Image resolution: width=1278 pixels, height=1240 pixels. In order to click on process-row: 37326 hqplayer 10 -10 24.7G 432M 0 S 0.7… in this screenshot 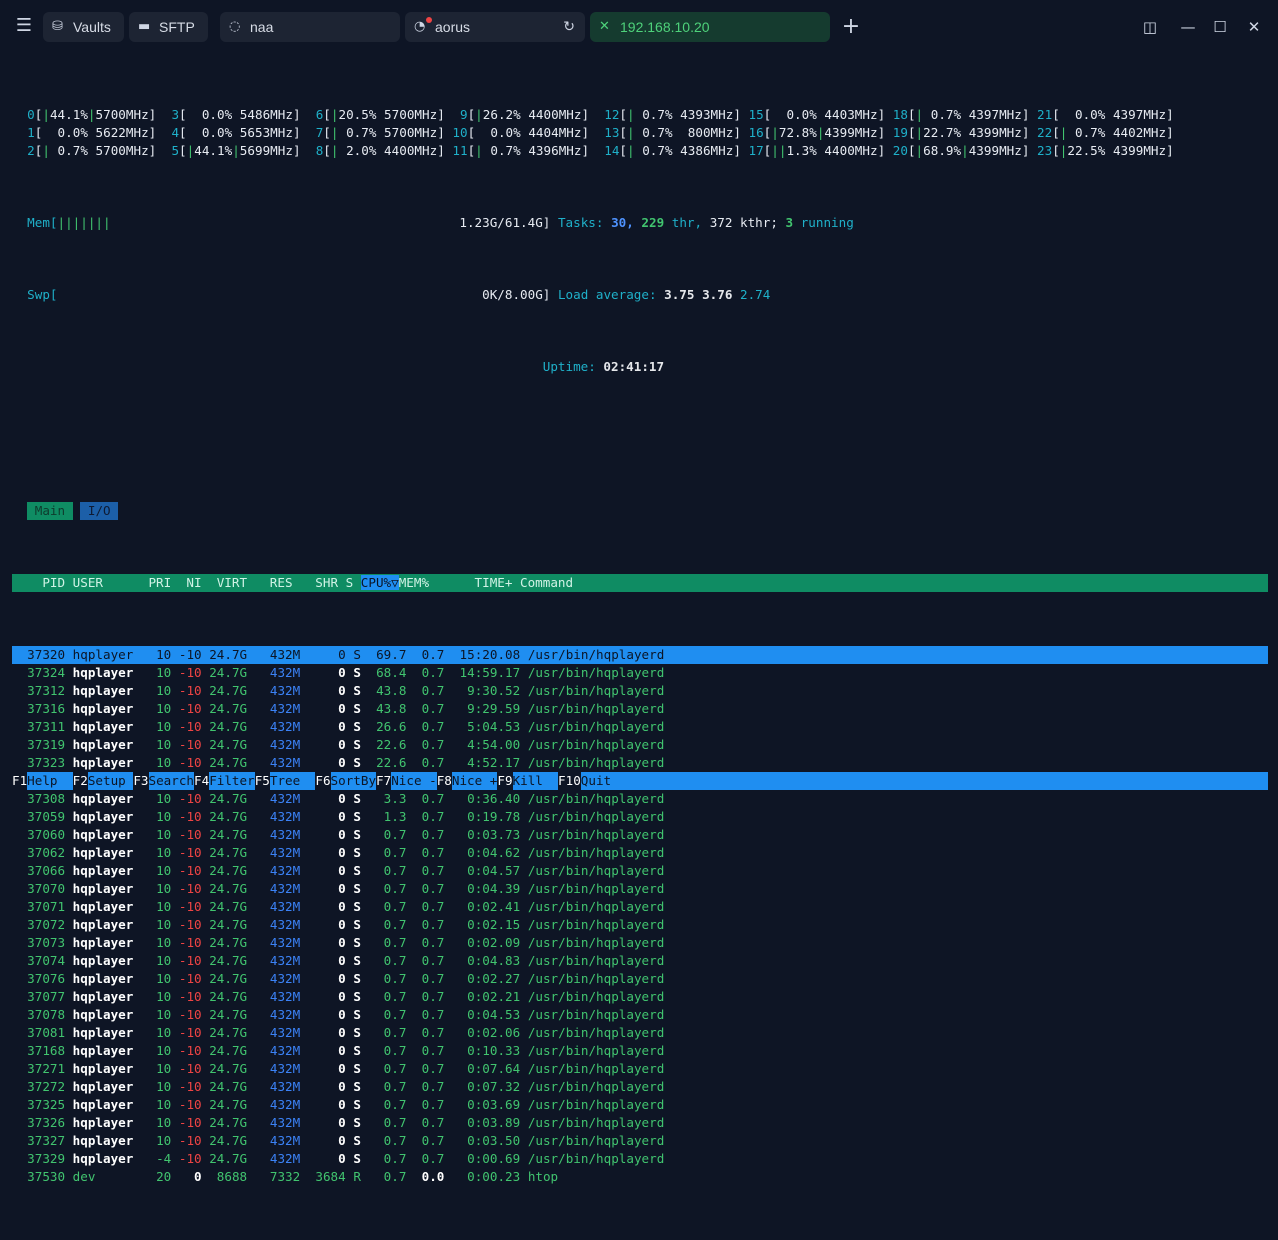, I will do `click(640, 1123)`.